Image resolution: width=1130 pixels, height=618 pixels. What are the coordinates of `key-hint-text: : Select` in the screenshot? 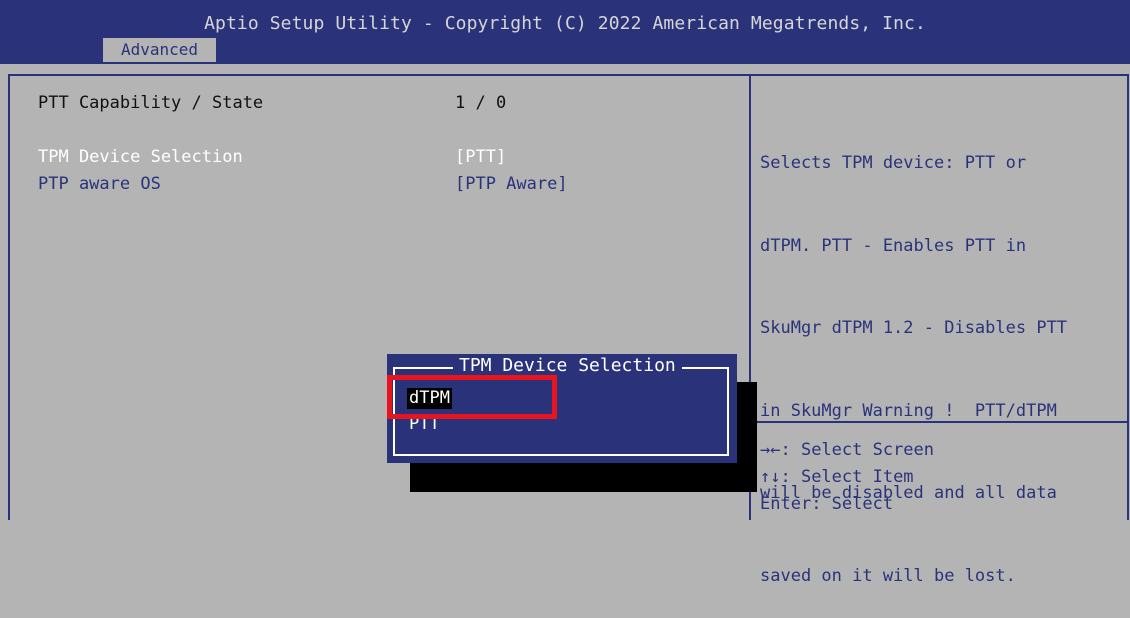 It's located at (852, 504).